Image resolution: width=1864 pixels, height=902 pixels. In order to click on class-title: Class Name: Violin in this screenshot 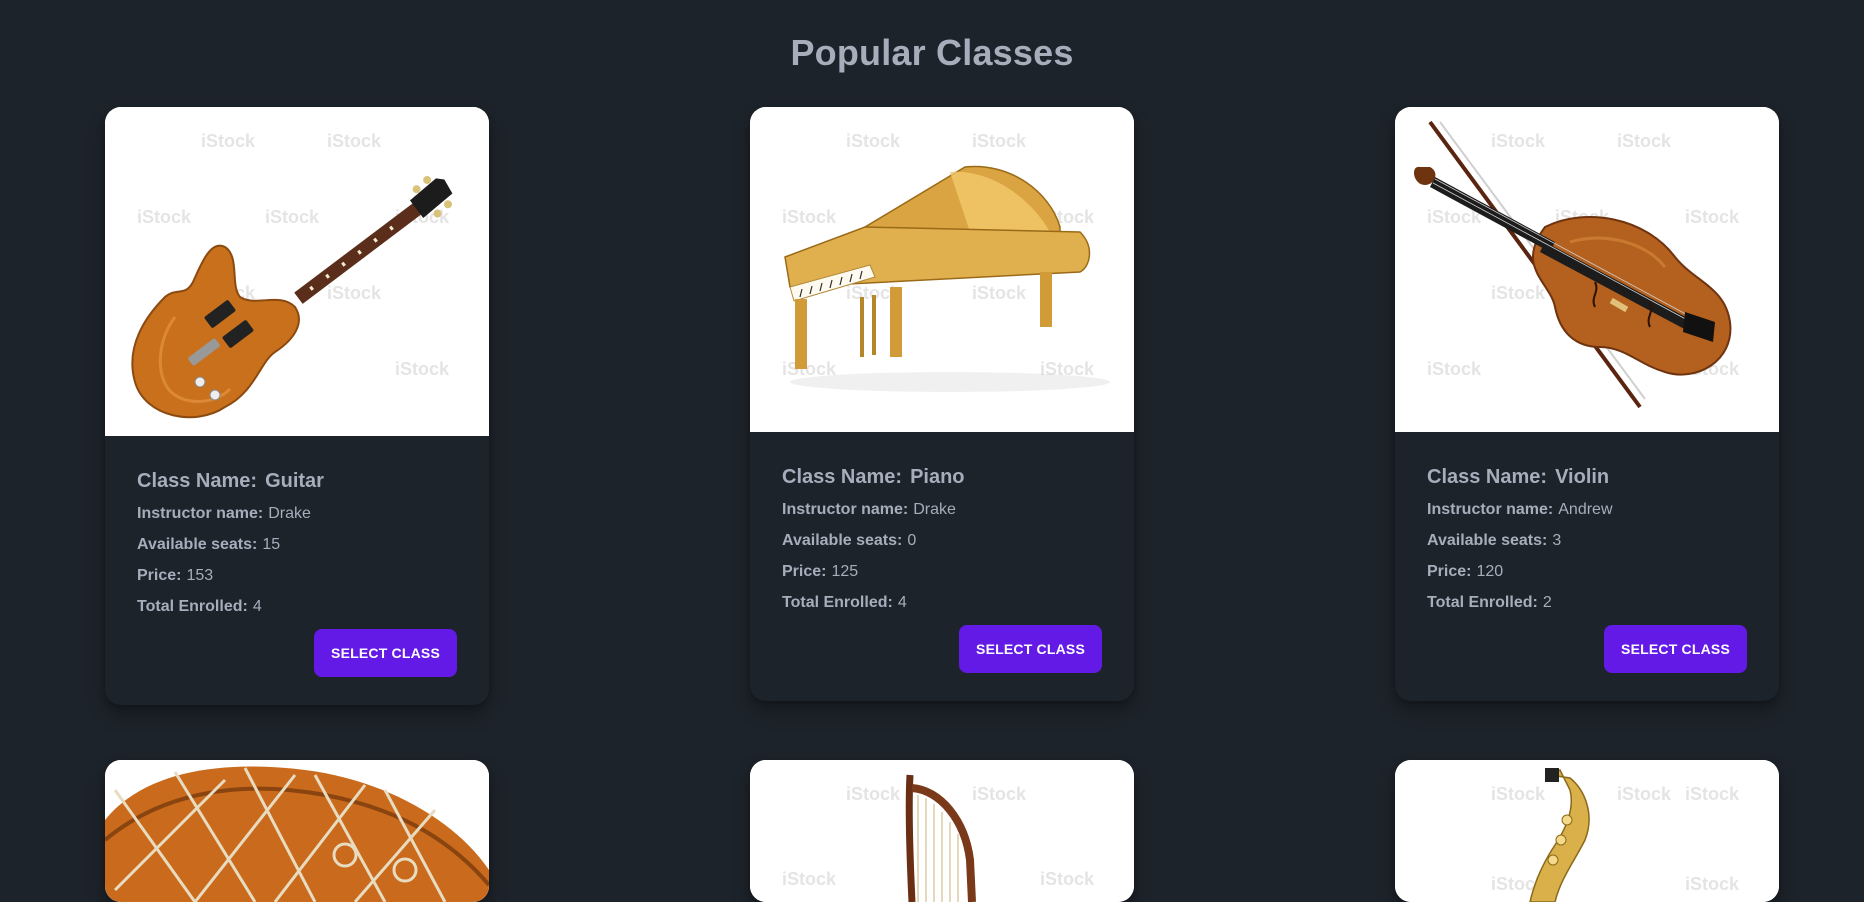, I will do `click(1518, 477)`.